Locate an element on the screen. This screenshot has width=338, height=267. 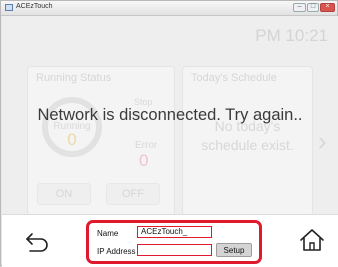
ip-address-label: IP Address is located at coordinates (116, 251).